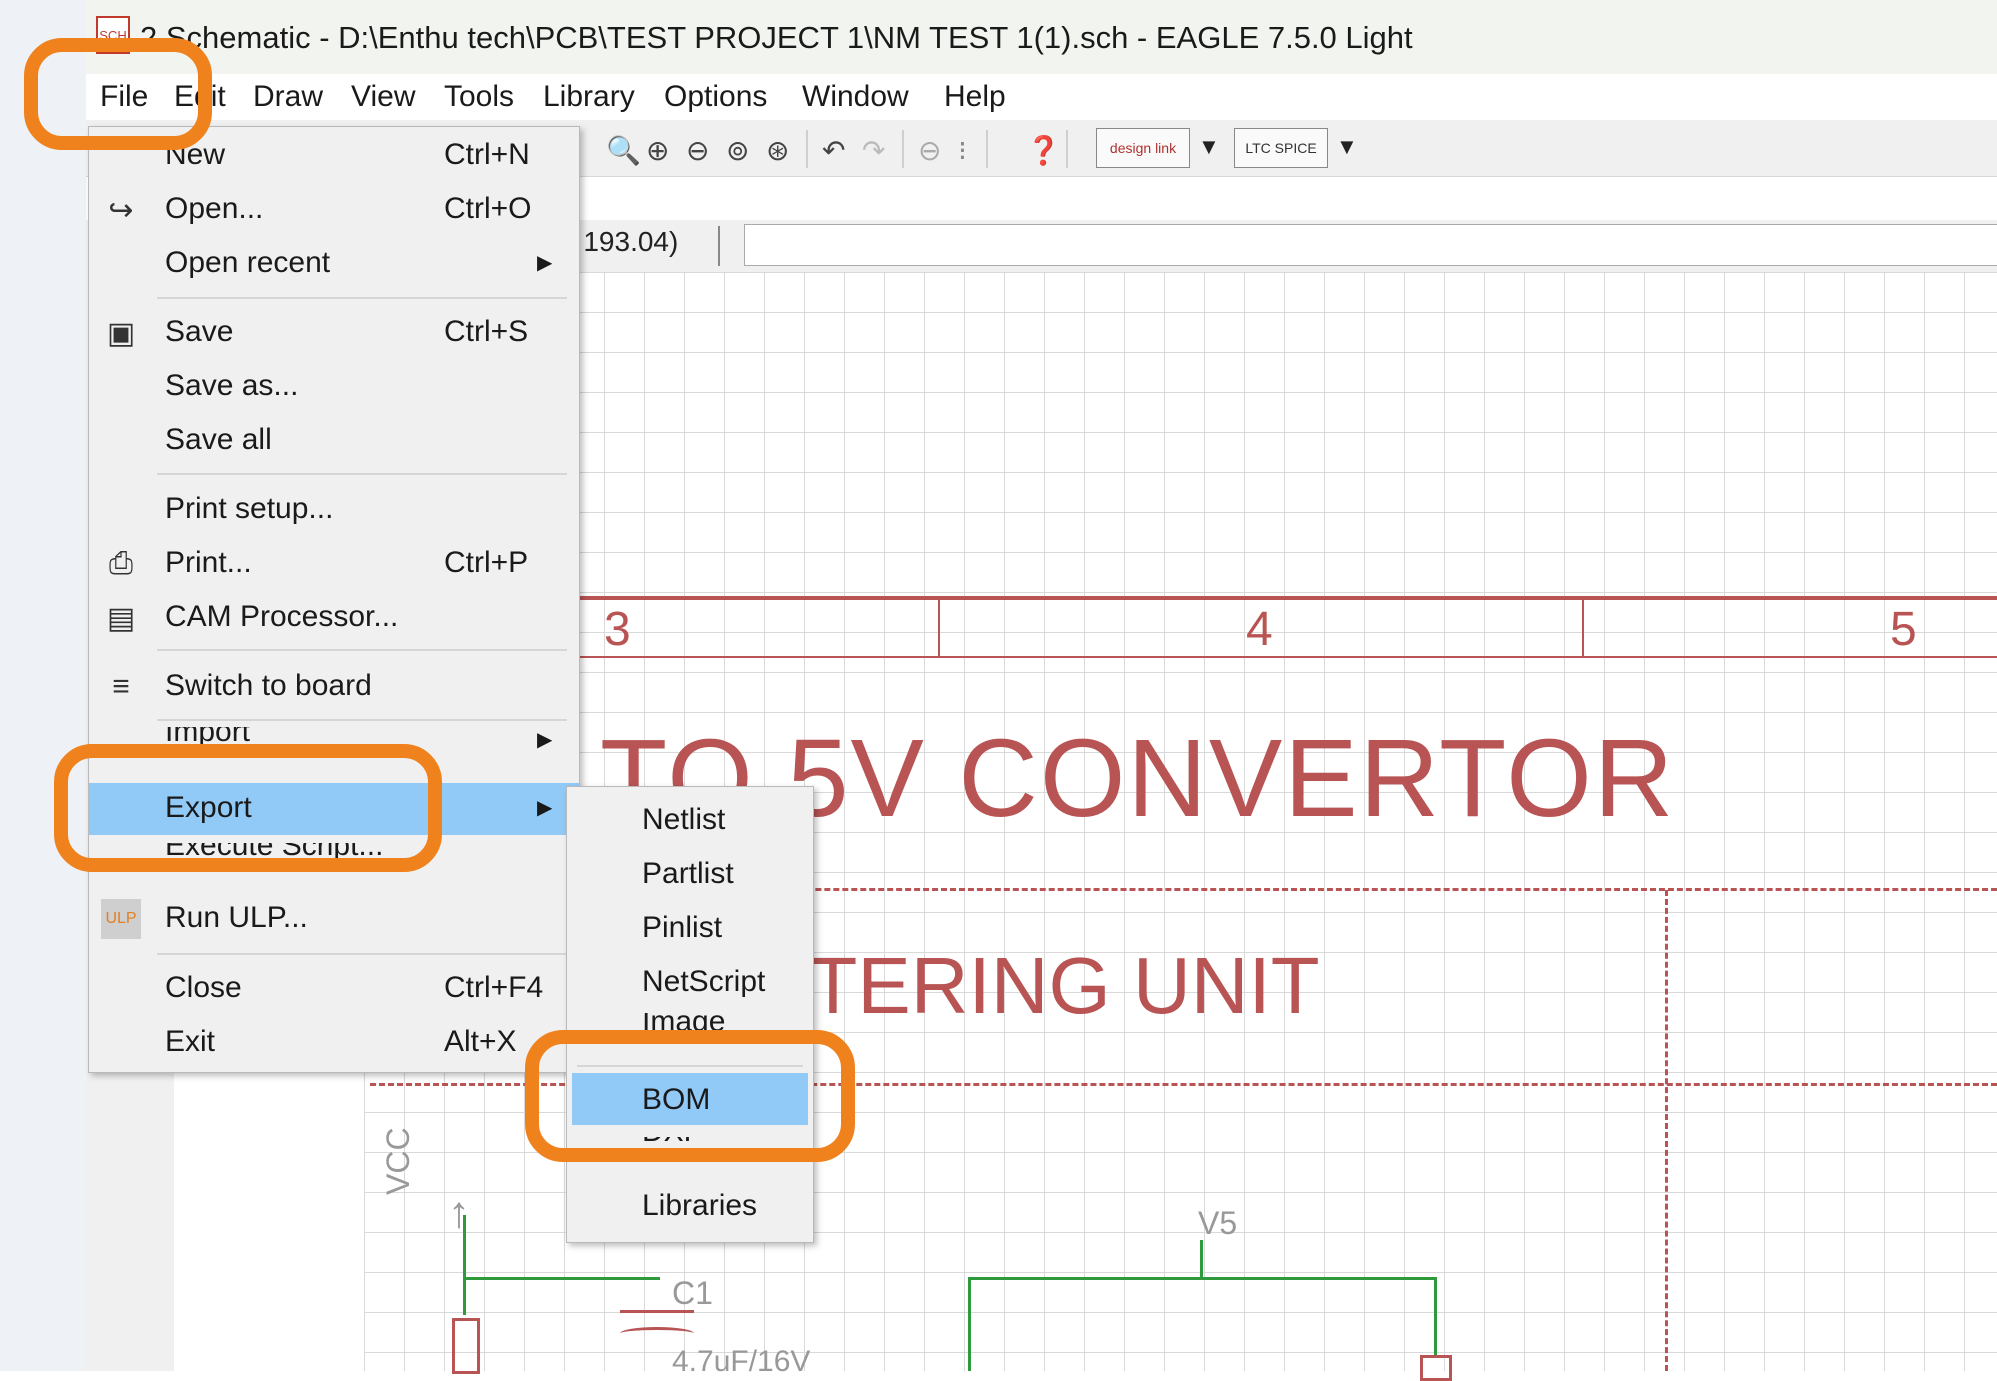  I want to click on export-pinlist: Pinlist, so click(690, 927).